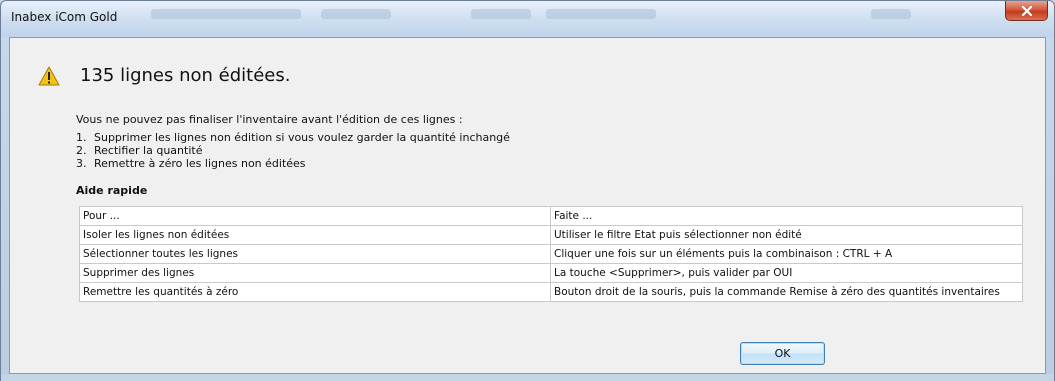 The image size is (1055, 381). I want to click on list-item: 2. Rectifier la quantité, so click(293, 150).